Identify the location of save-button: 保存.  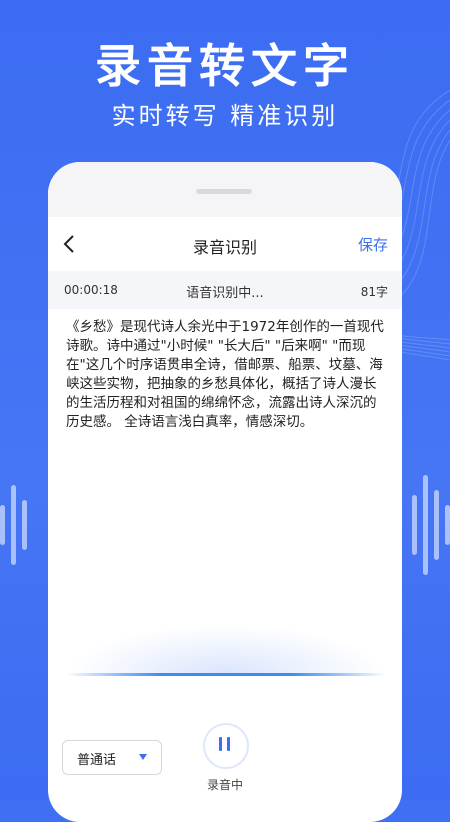
(373, 244).